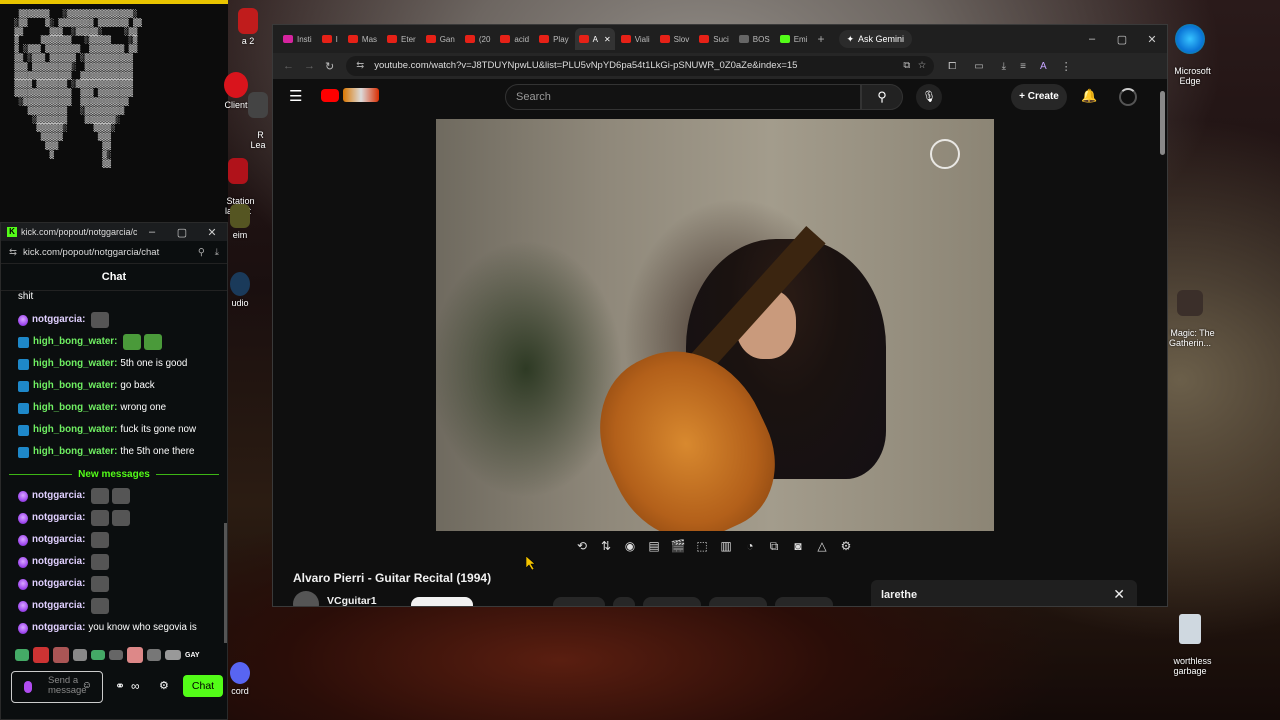 The image size is (1280, 720). Describe the element at coordinates (309, 66) in the screenshot. I see `forward-icon: →` at that location.